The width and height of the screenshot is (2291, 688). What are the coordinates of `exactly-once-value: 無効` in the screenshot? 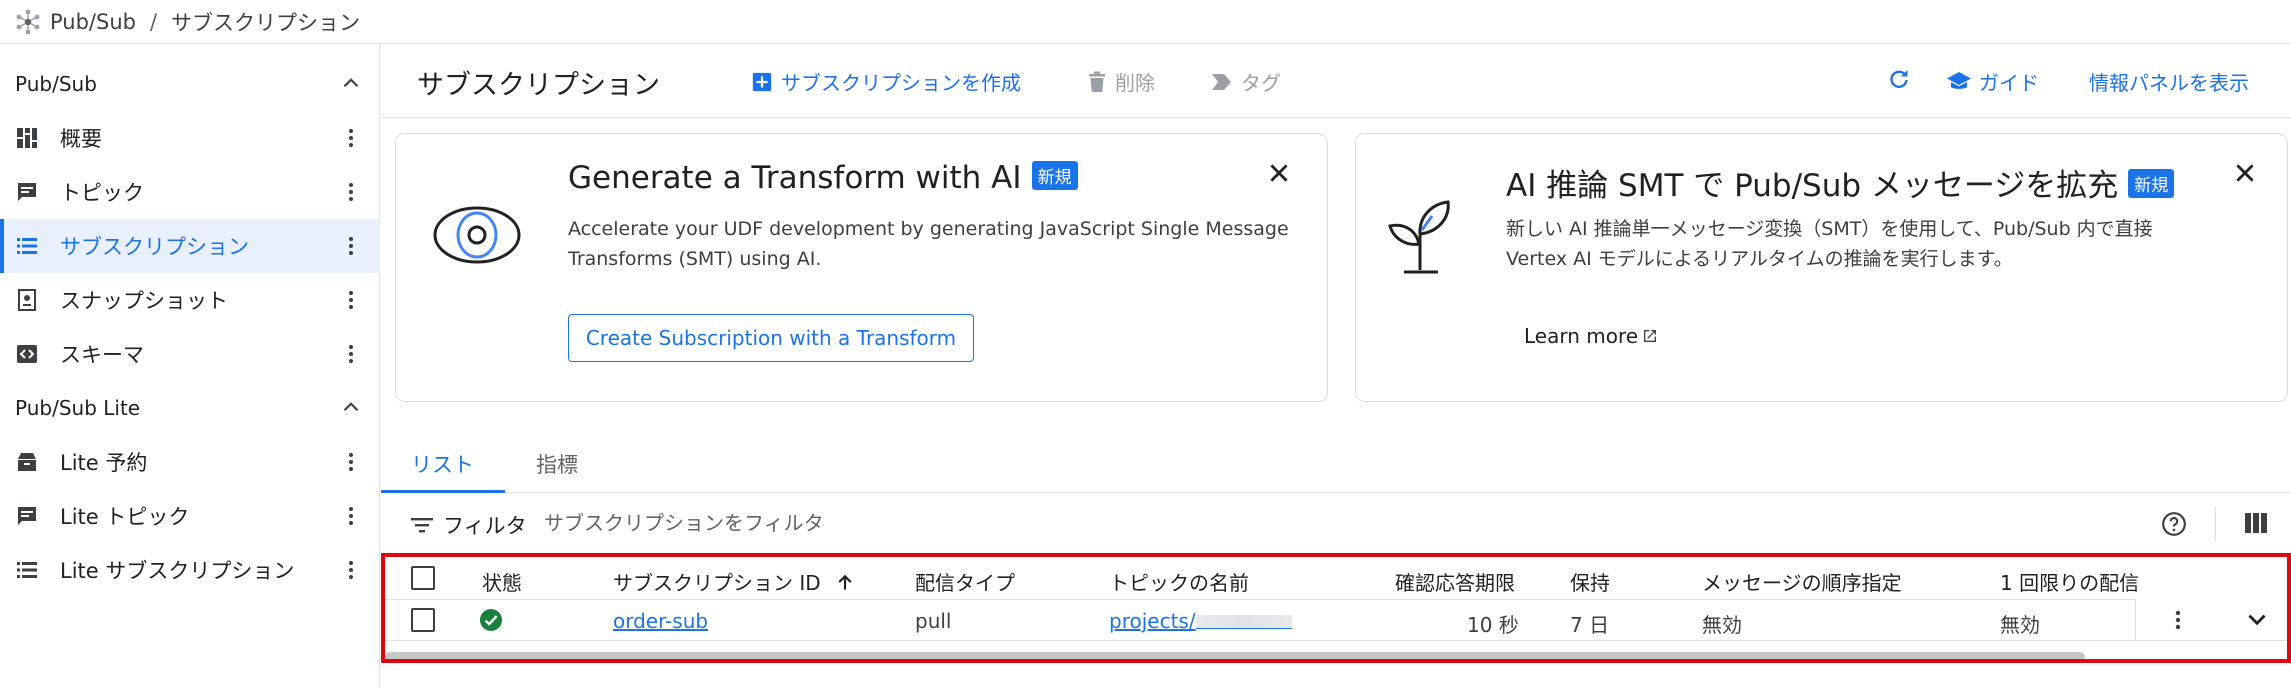 It's located at (2020, 625).